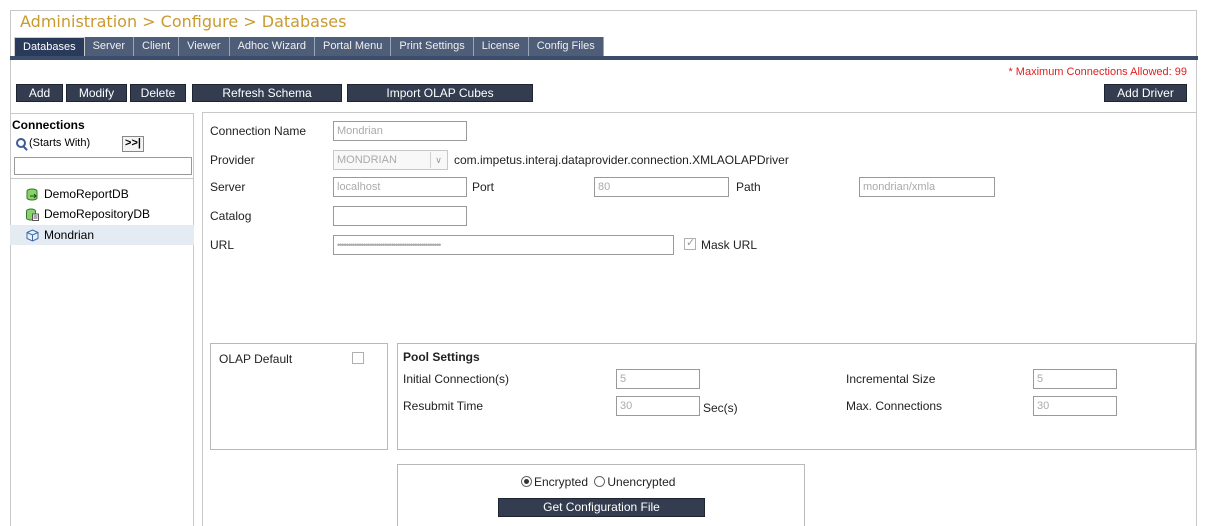  I want to click on connection-search-input, so click(103, 166).